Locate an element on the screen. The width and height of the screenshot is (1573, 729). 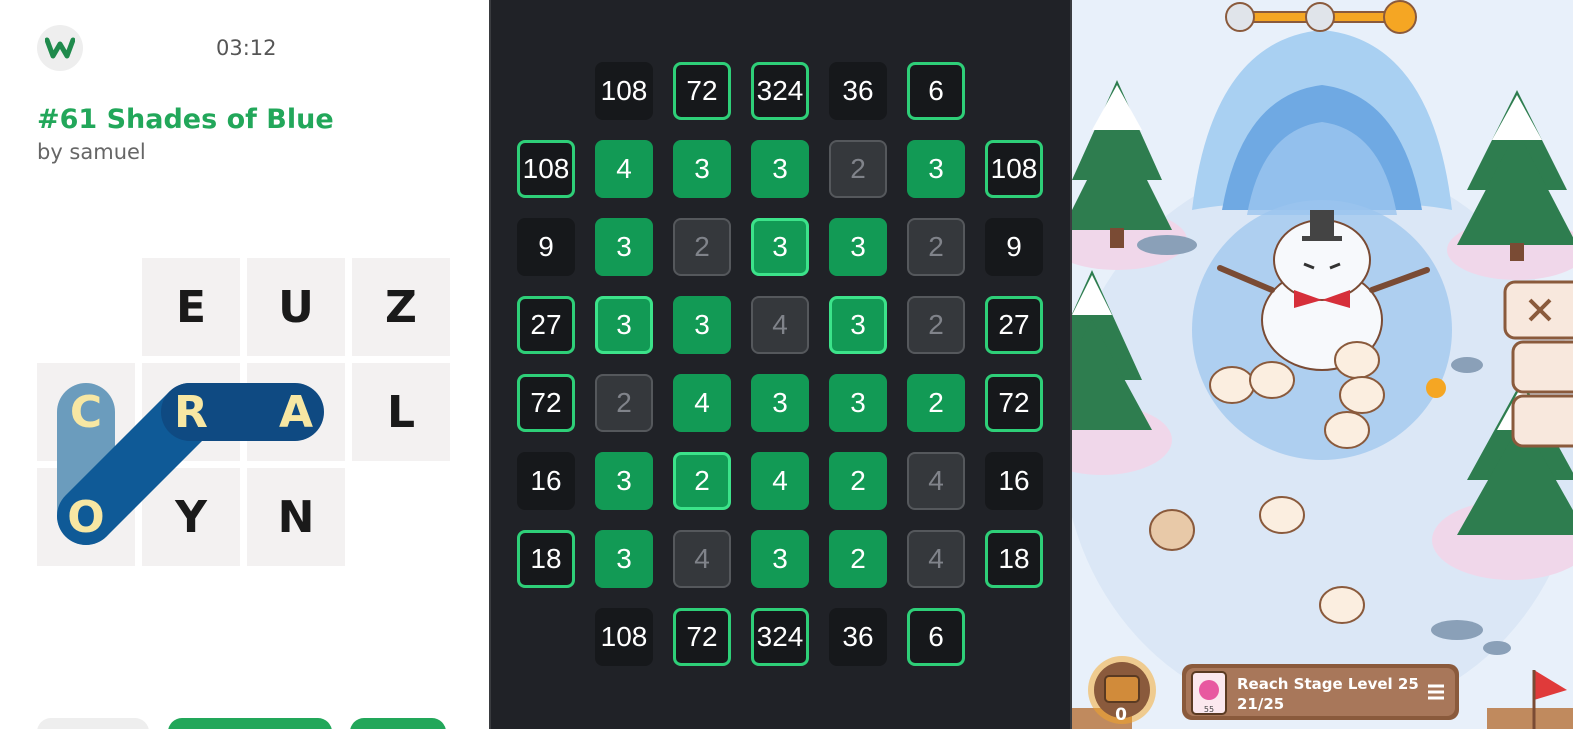
selected-letter: R is located at coordinates (191, 412).